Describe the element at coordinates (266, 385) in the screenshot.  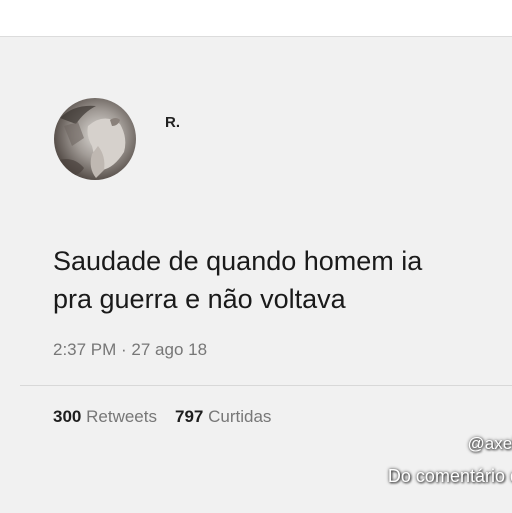
I see `divider` at that location.